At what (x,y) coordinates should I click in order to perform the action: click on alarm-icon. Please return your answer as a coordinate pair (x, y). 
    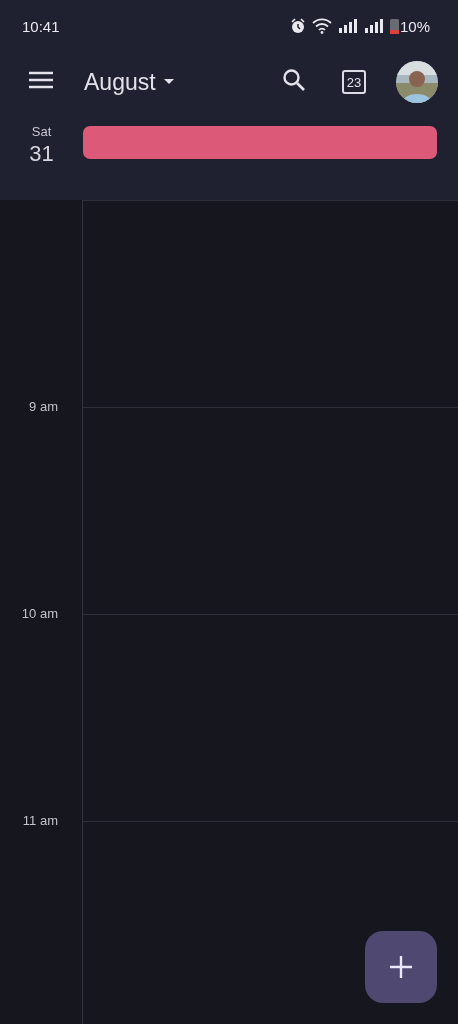
    Looking at the image, I should click on (297, 26).